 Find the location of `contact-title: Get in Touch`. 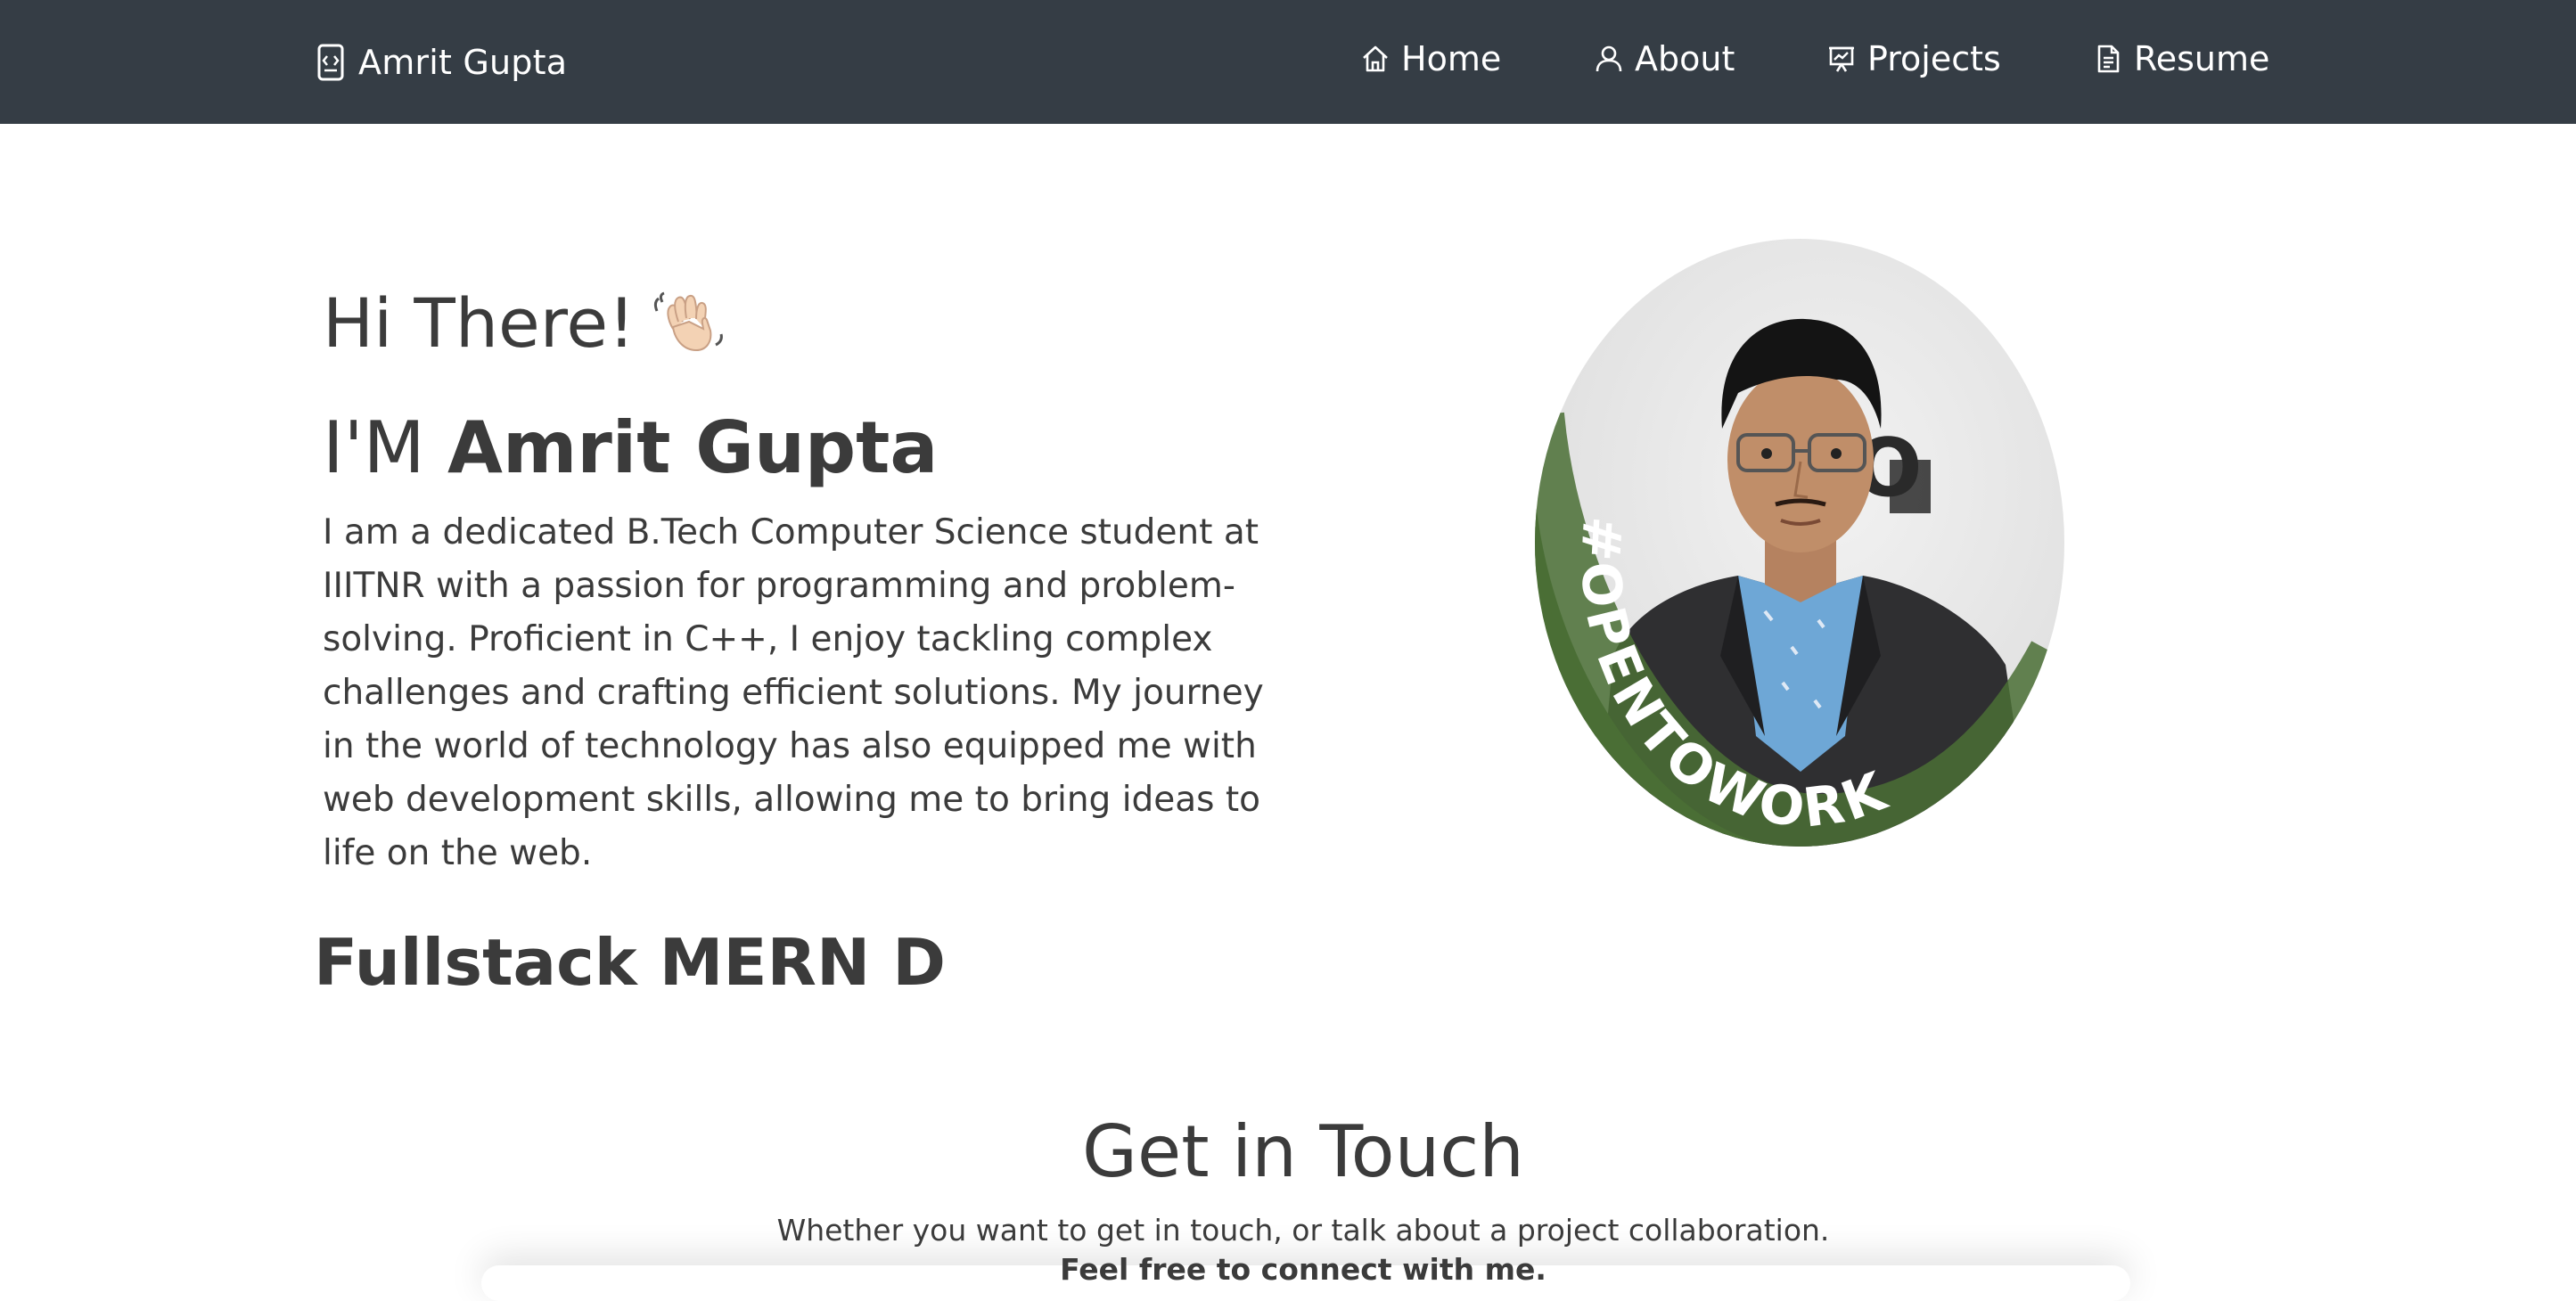

contact-title: Get in Touch is located at coordinates (1303, 1152).